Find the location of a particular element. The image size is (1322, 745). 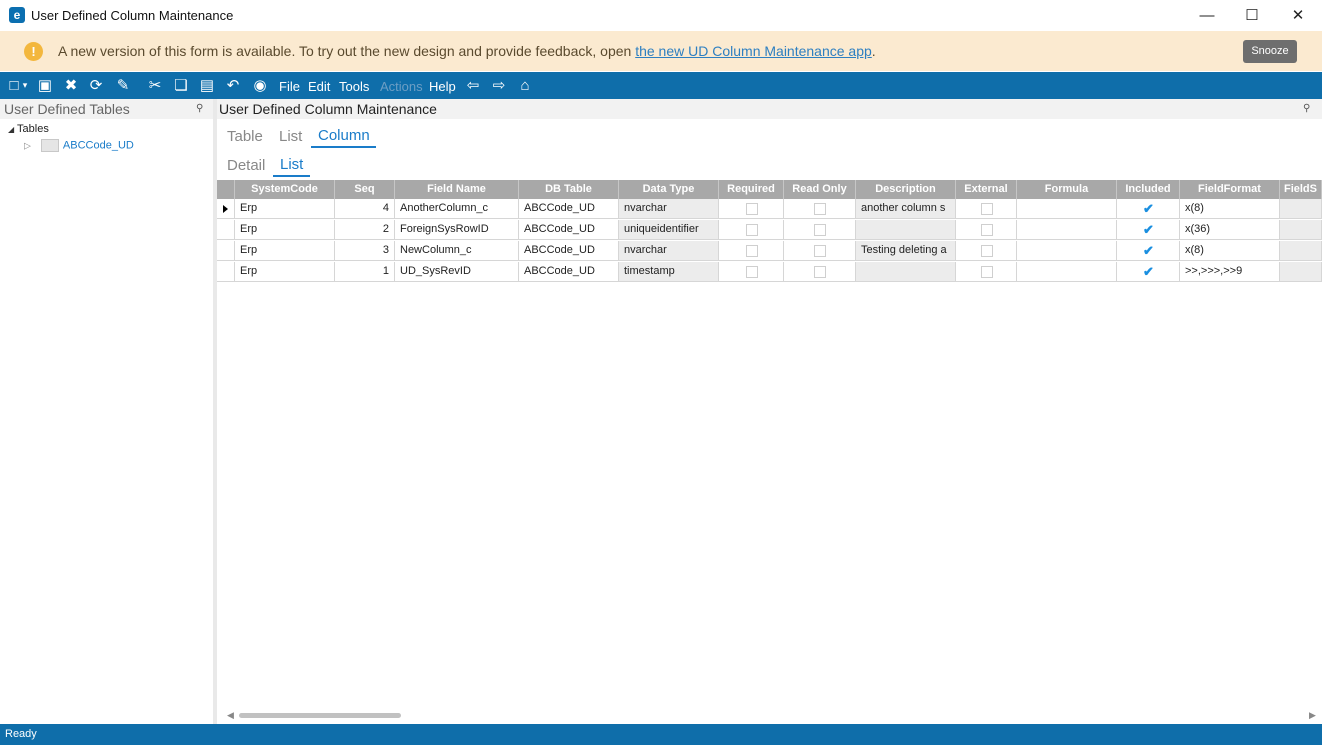

cell-field-format: x(36) is located at coordinates (1230, 230).